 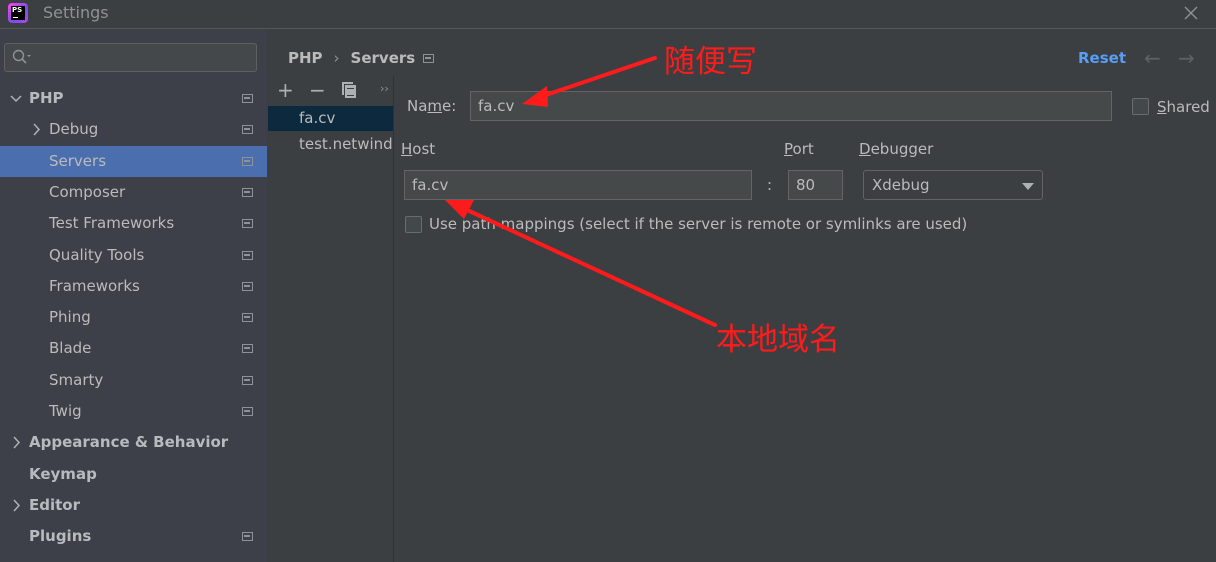 I want to click on name-label: Name:, so click(x=432, y=106).